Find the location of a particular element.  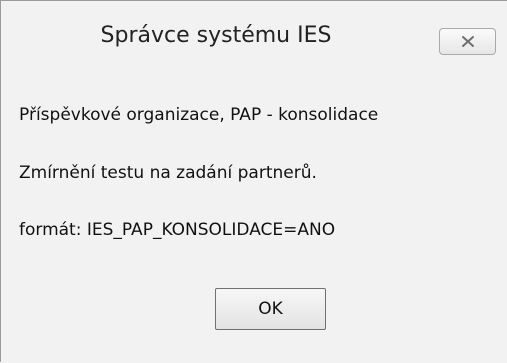

close-x-icon is located at coordinates (468, 41).